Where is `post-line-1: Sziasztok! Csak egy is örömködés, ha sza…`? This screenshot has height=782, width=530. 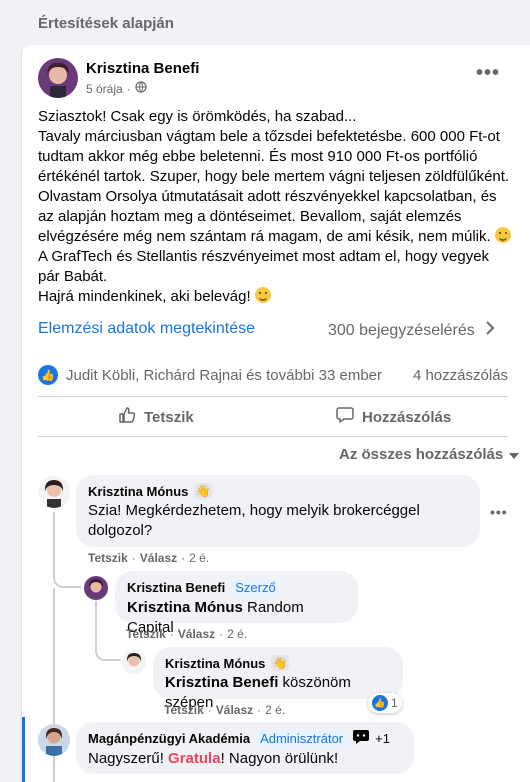
post-line-1: Sziasztok! Csak egy is örömködés, ha sza… is located at coordinates (197, 116).